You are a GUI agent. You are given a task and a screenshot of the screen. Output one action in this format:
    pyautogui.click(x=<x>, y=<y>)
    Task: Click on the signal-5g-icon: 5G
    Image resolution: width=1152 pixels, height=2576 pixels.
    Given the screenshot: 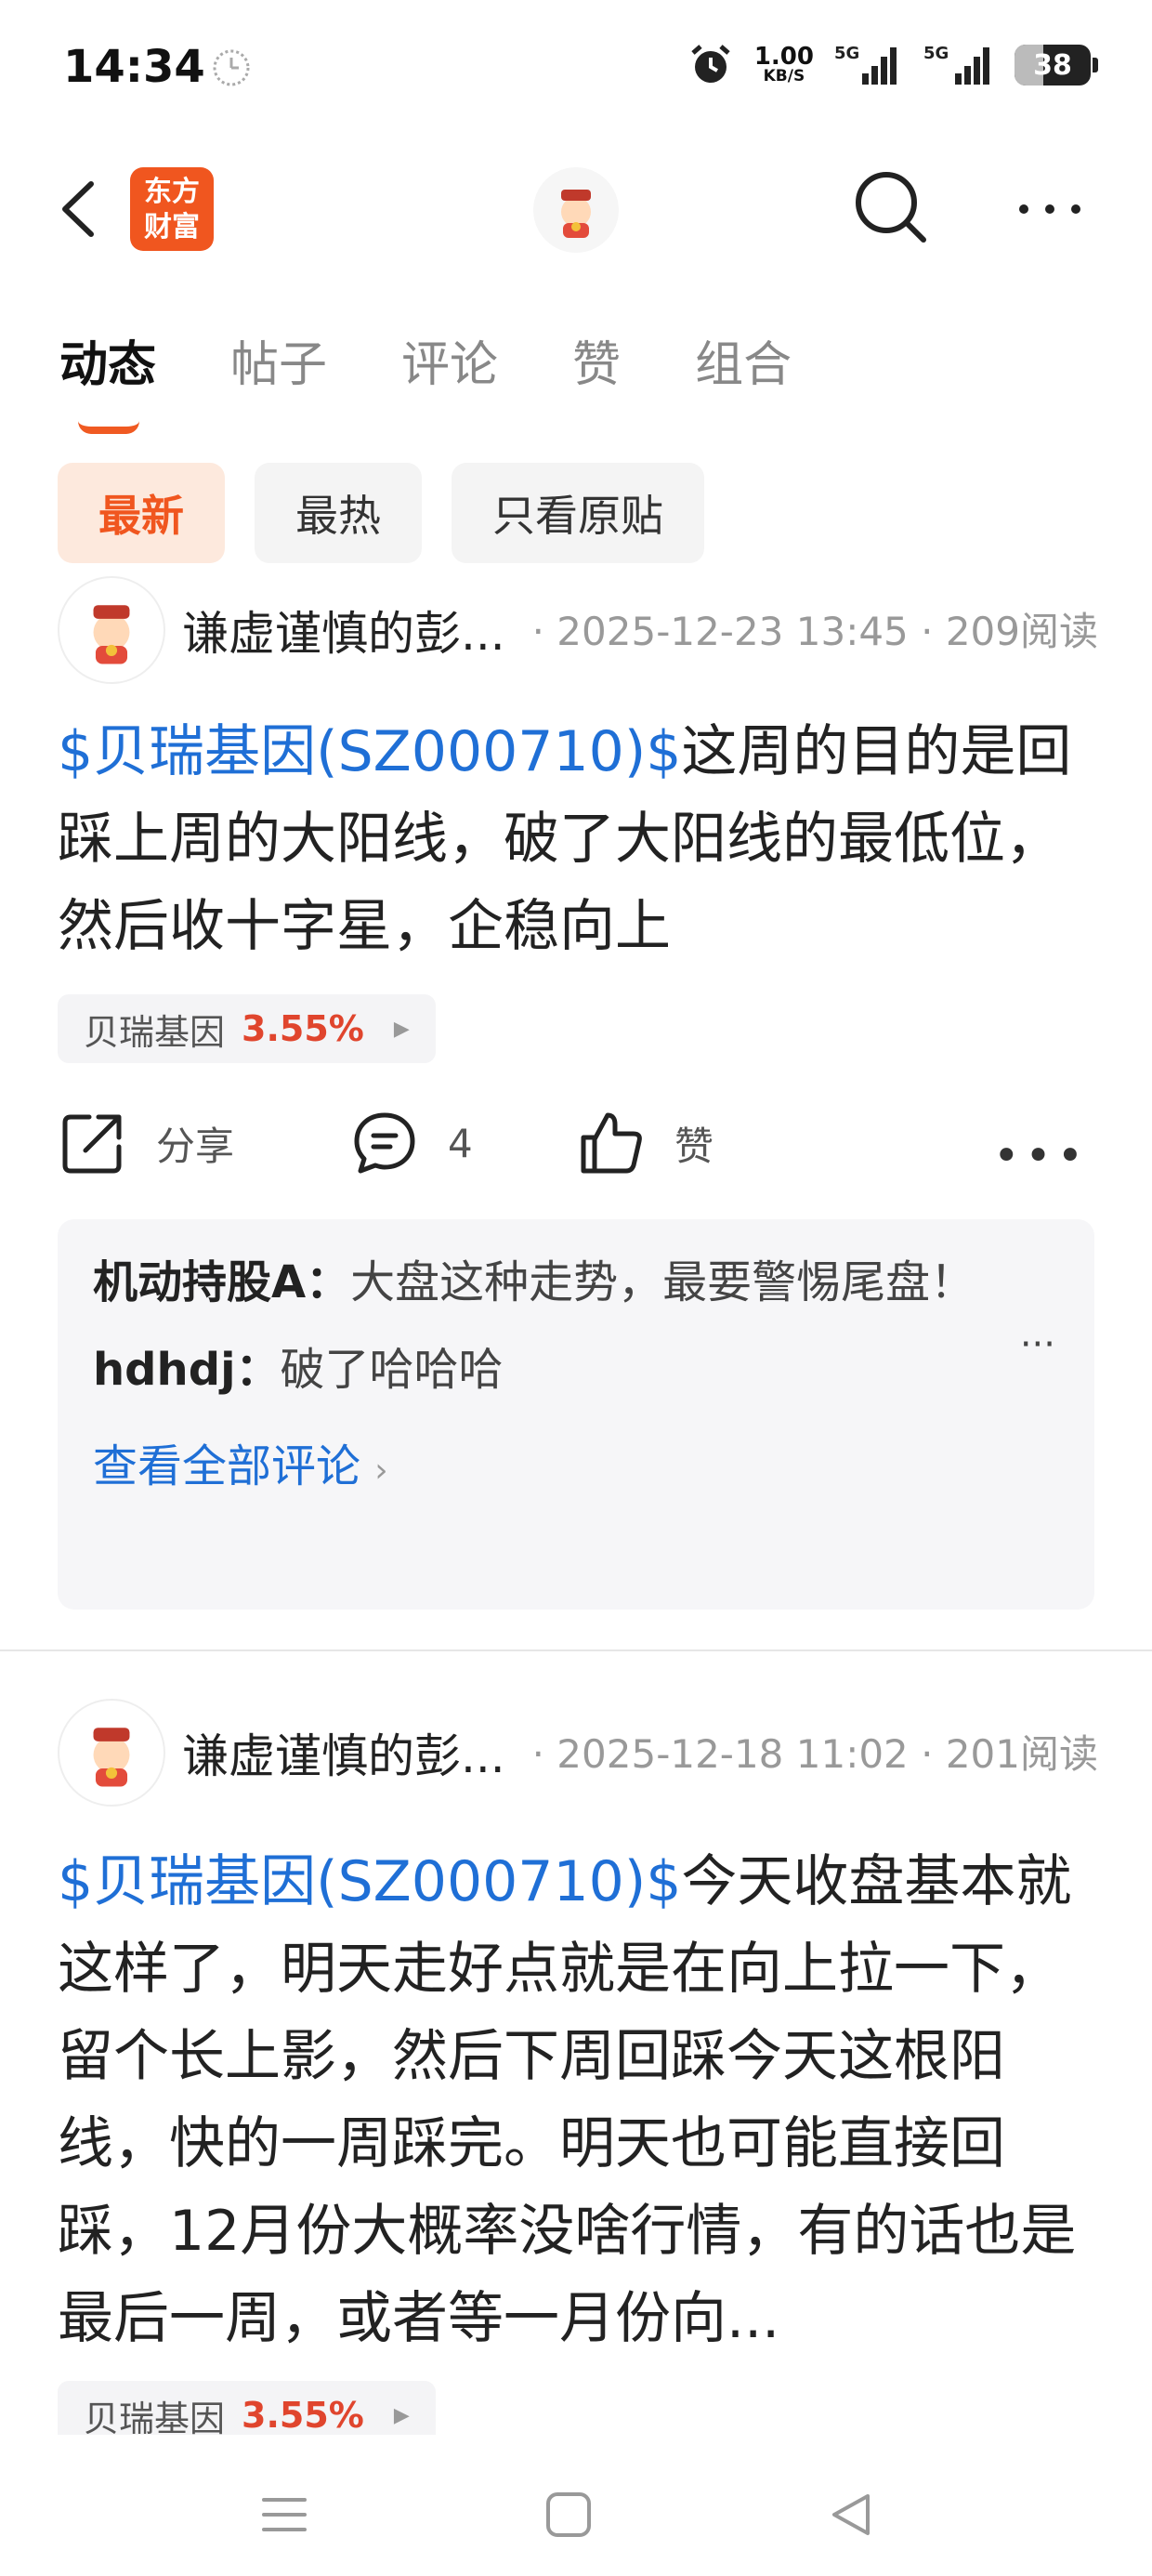 What is the action you would take?
    pyautogui.click(x=865, y=64)
    